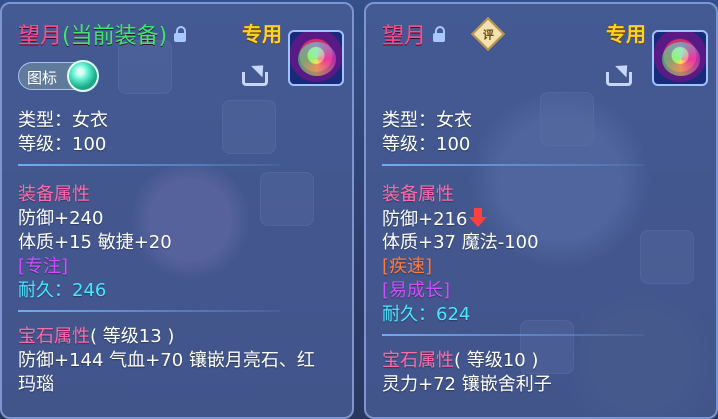 This screenshot has height=419, width=718. I want to click on stat-secondary: 体质+37 魔法-100, so click(460, 242).